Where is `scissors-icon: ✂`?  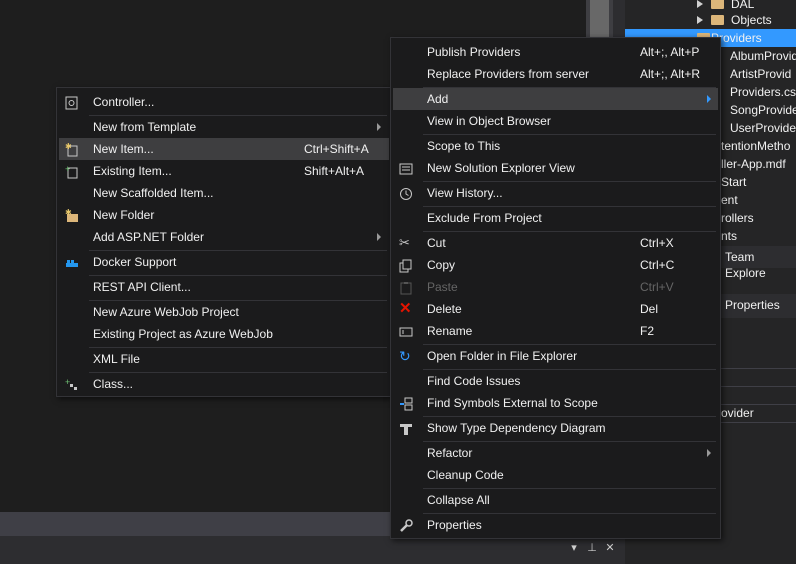
scissors-icon: ✂ is located at coordinates (404, 242).